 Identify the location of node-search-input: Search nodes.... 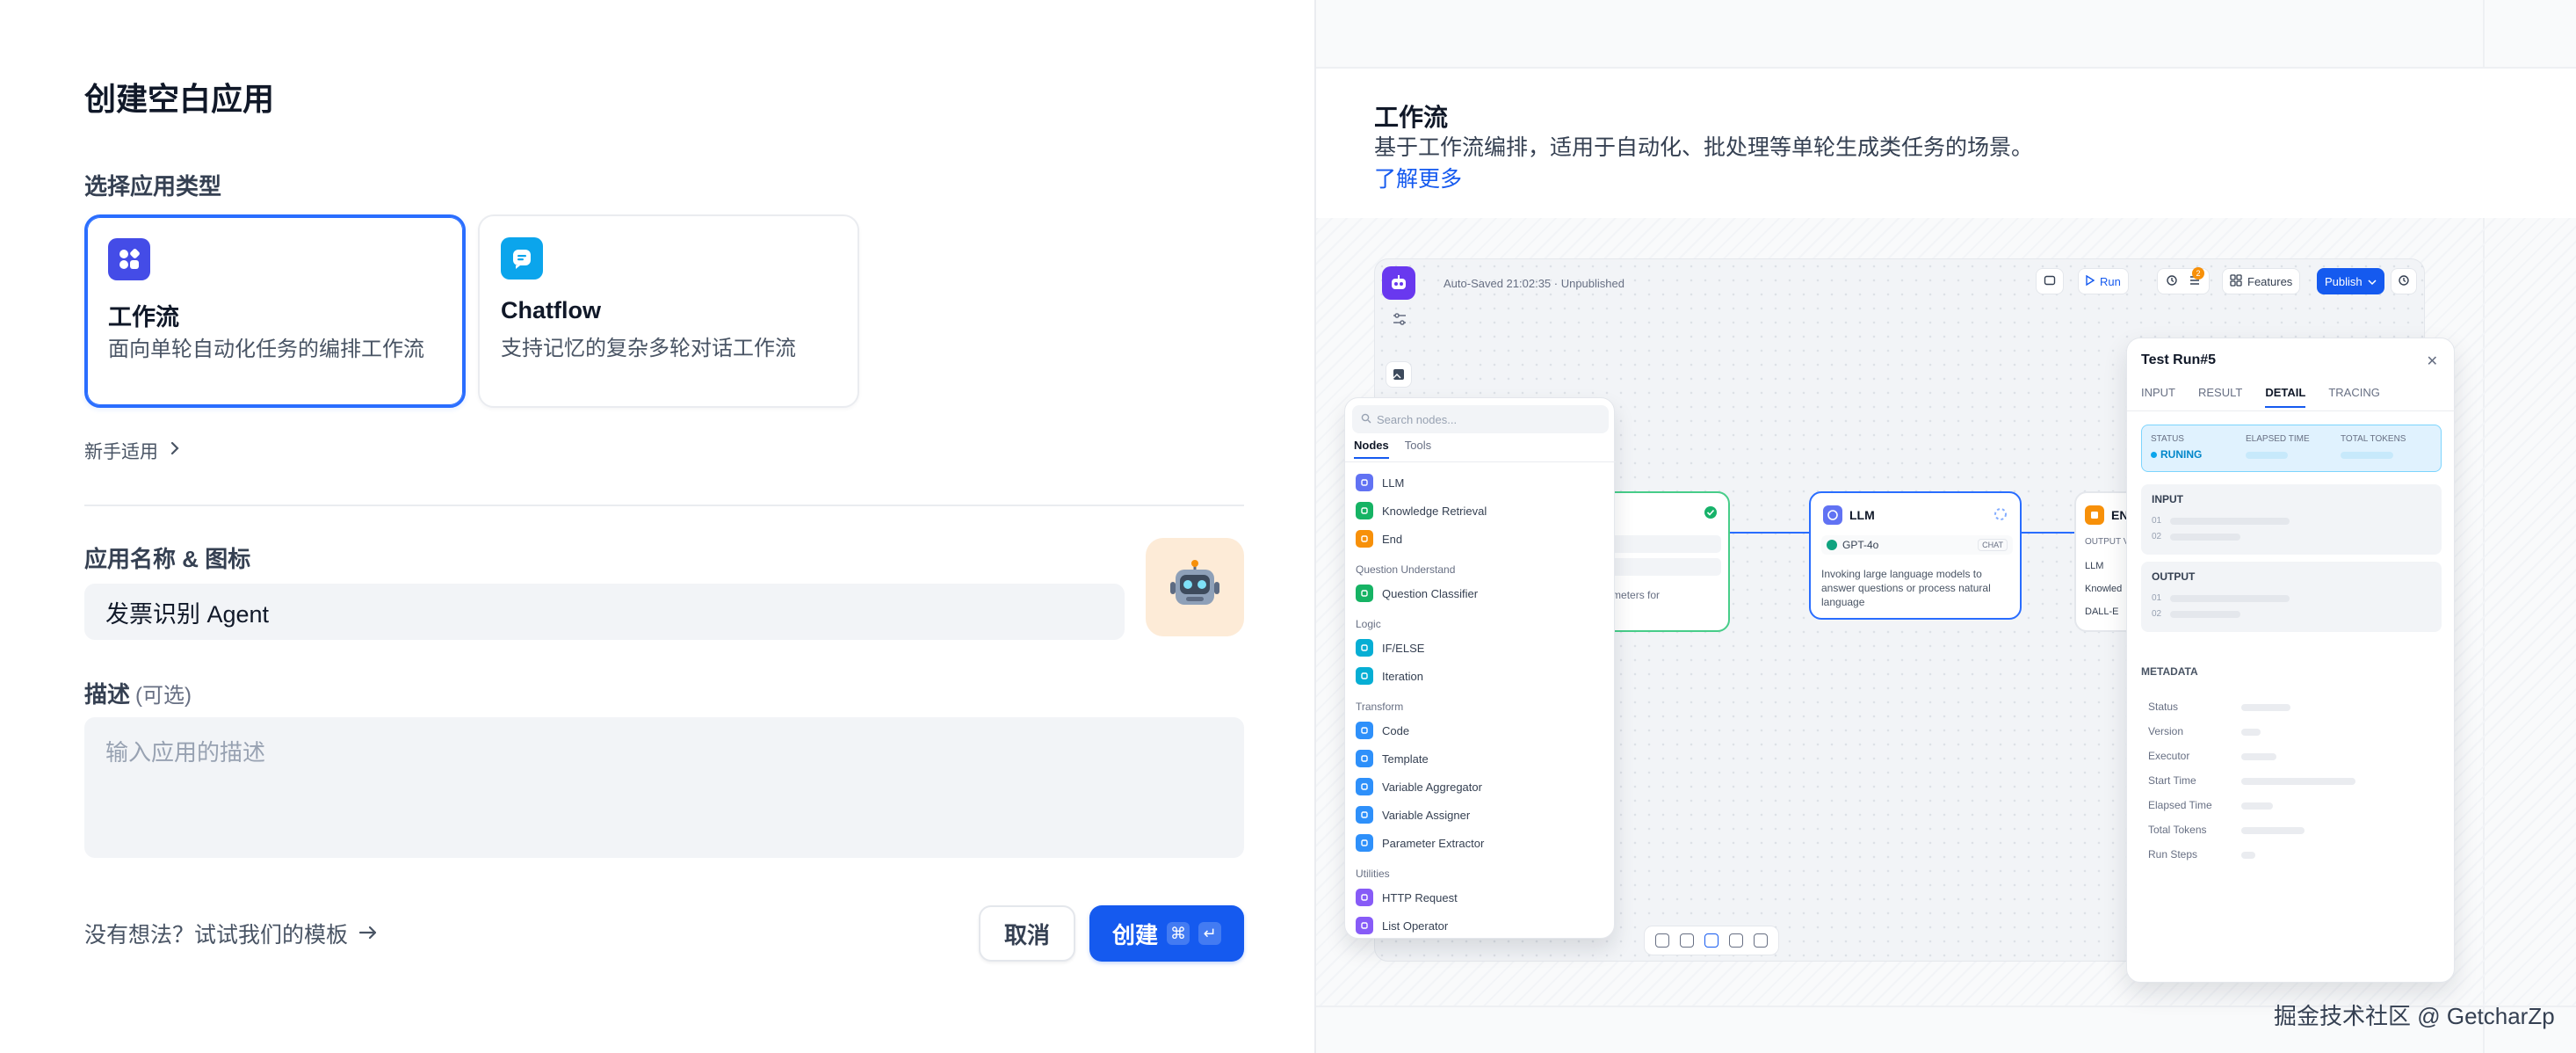
(1480, 419).